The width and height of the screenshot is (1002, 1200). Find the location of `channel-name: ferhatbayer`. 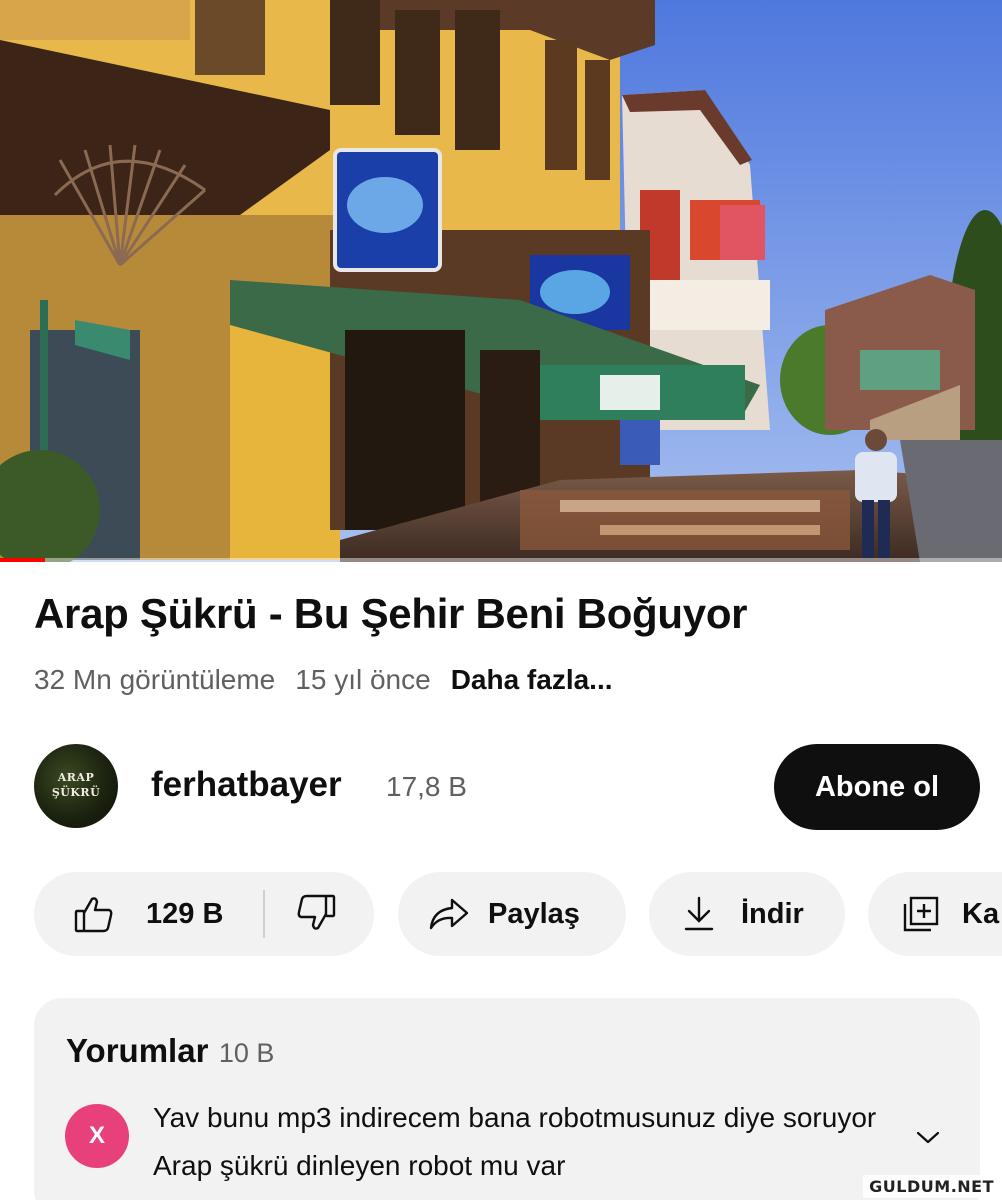

channel-name: ferhatbayer is located at coordinates (246, 785).